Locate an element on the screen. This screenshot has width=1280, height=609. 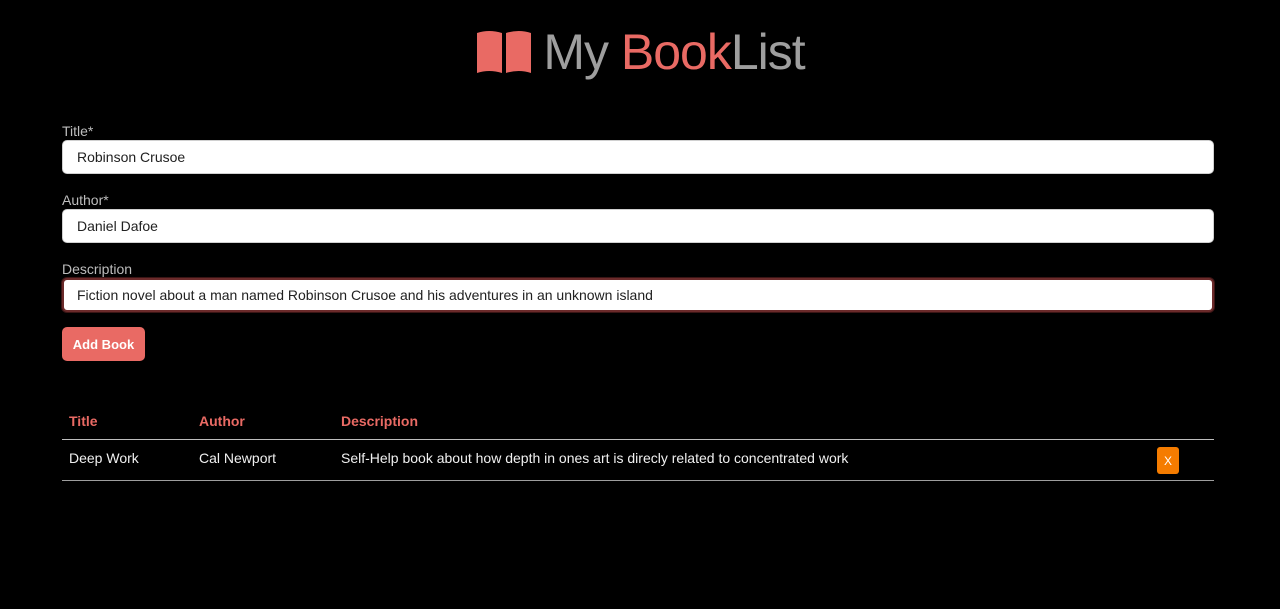
author-label: Author* is located at coordinates (85, 200).